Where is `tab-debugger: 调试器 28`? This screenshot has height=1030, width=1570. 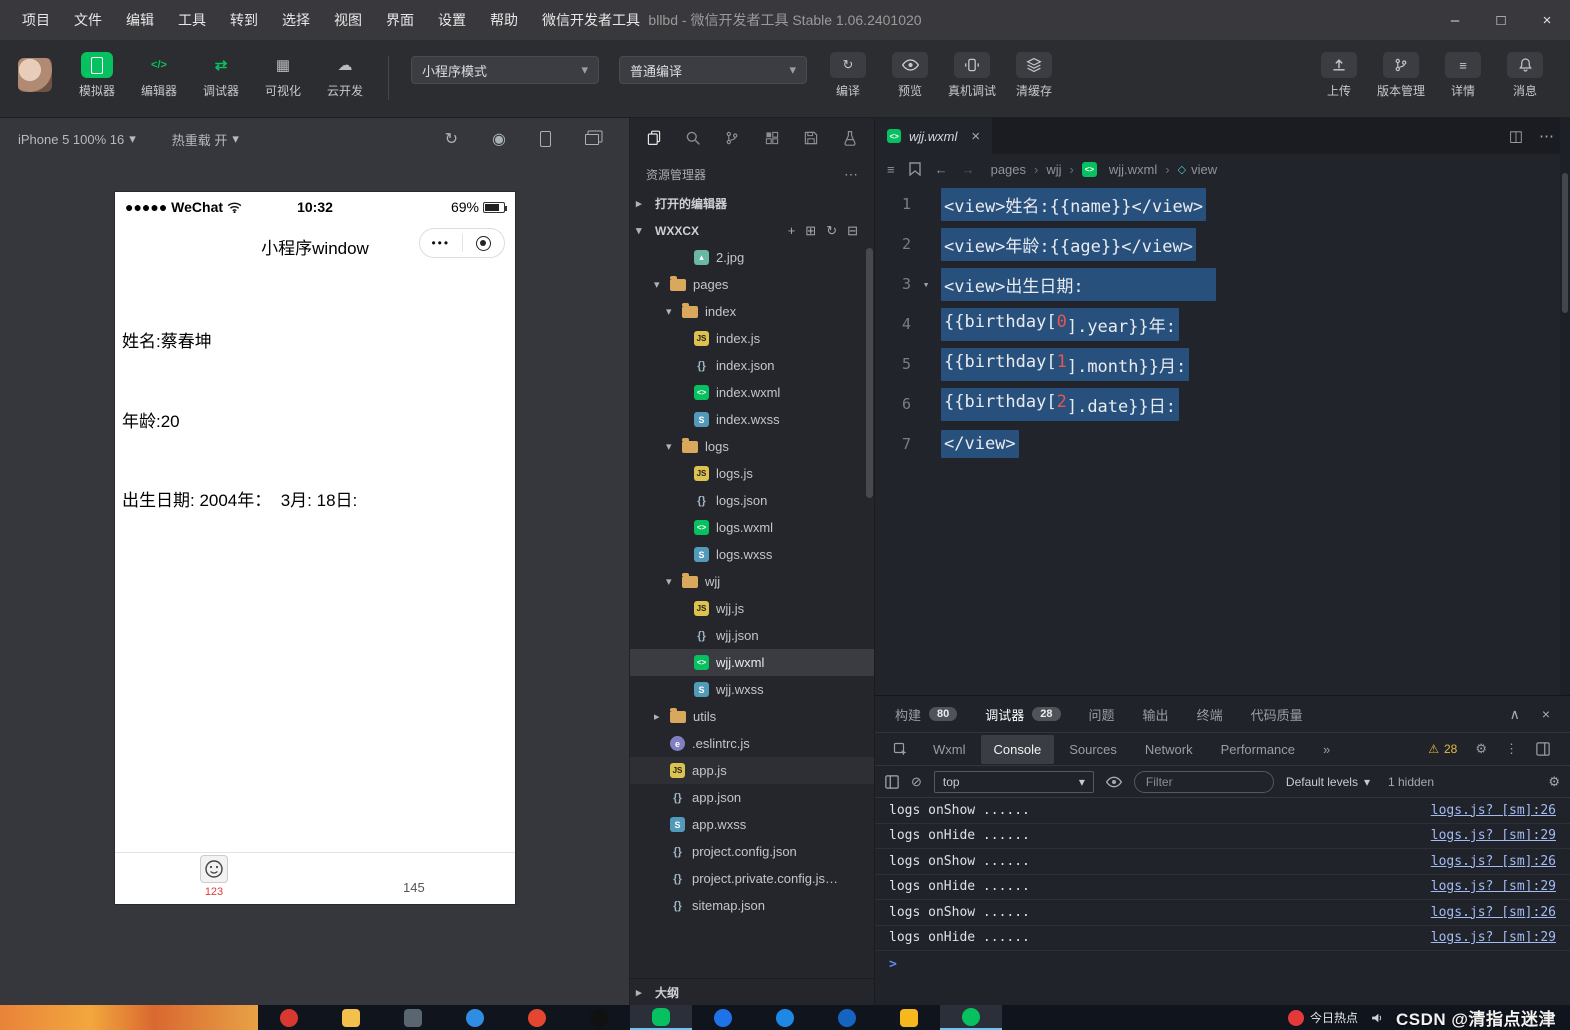
tab-debugger: 调试器 28 is located at coordinates (1023, 714).